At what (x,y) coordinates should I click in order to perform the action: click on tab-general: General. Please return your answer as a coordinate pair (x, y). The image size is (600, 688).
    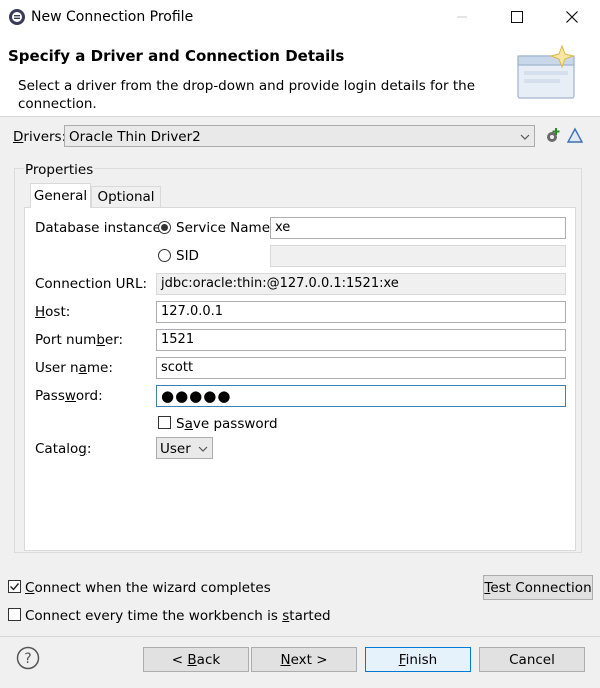
    Looking at the image, I should click on (60, 195).